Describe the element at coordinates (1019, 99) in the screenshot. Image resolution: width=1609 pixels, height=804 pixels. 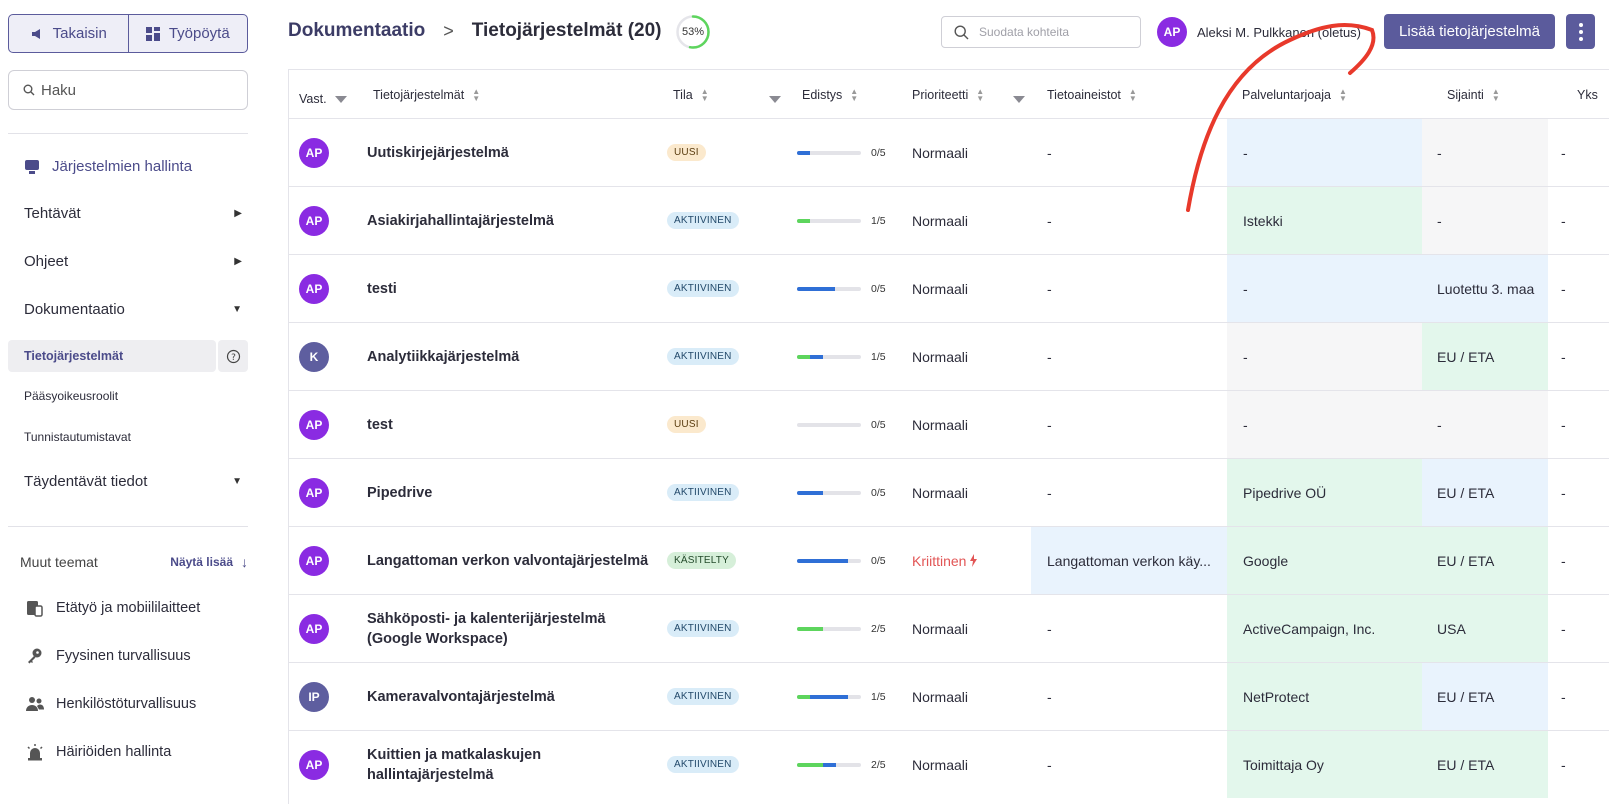
I see `column-filter-priority` at that location.